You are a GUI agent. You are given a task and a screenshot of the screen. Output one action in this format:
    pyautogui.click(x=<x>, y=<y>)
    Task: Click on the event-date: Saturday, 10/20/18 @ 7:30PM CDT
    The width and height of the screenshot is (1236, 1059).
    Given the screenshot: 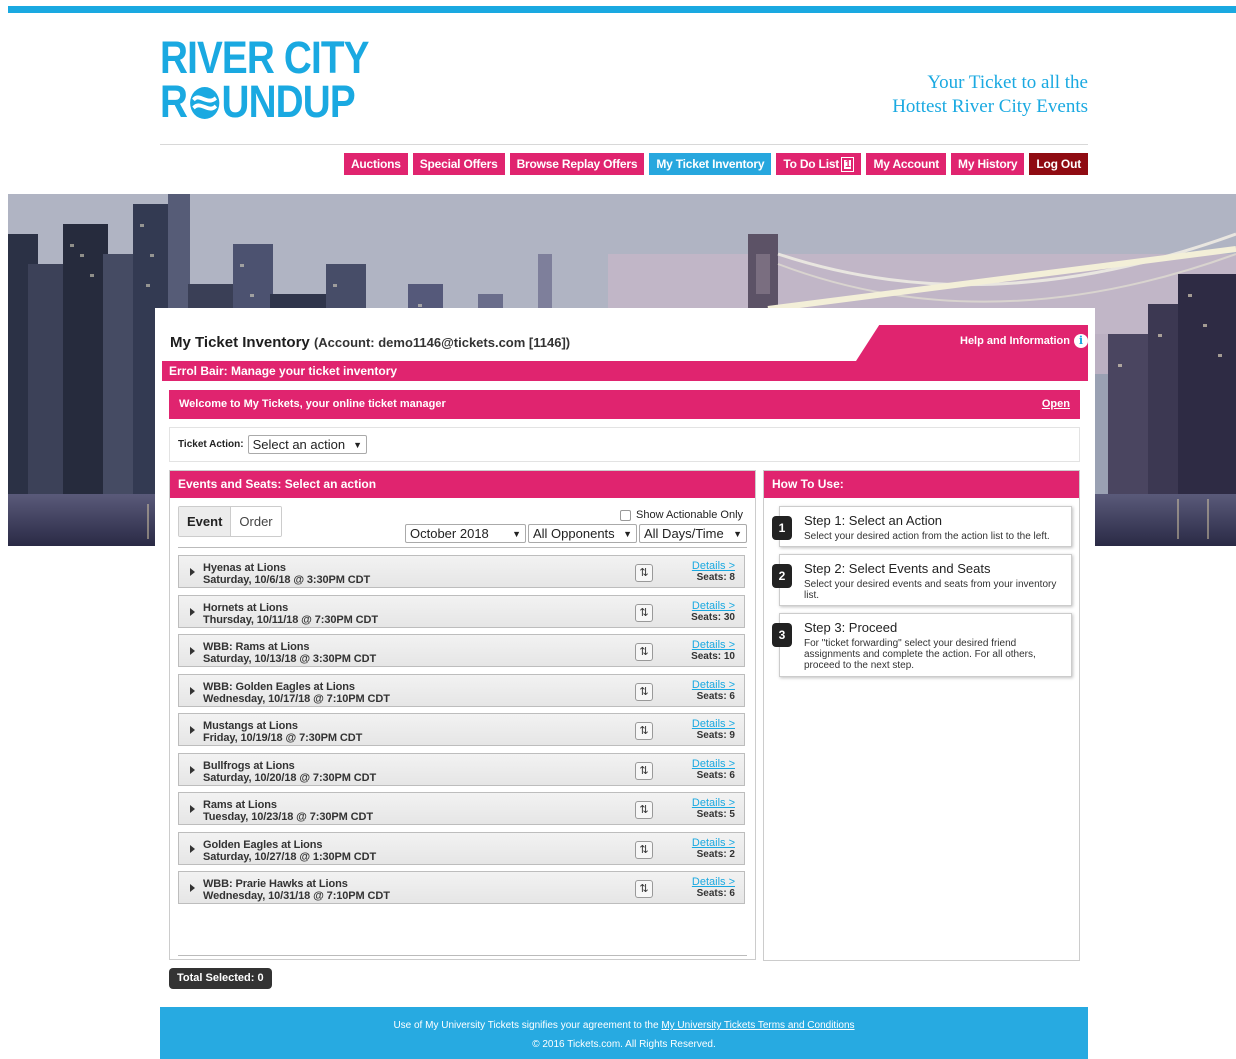 What is the action you would take?
    pyautogui.click(x=290, y=777)
    